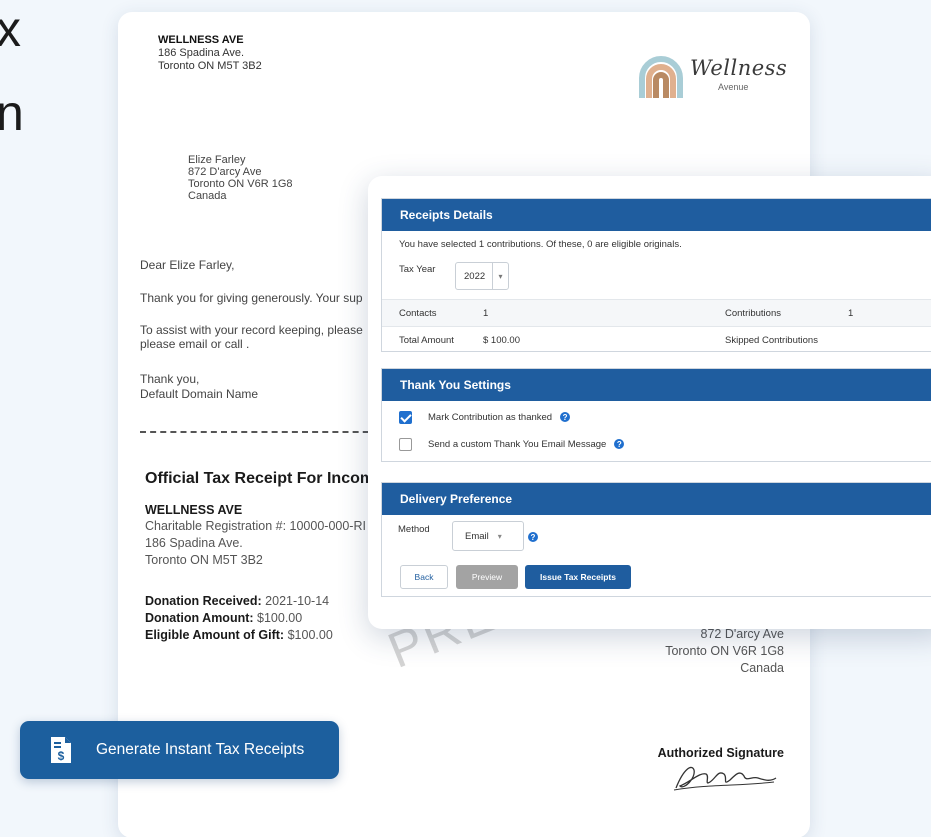  Describe the element at coordinates (199, 394) in the screenshot. I see `letter-signoff: Default Domain Name` at that location.